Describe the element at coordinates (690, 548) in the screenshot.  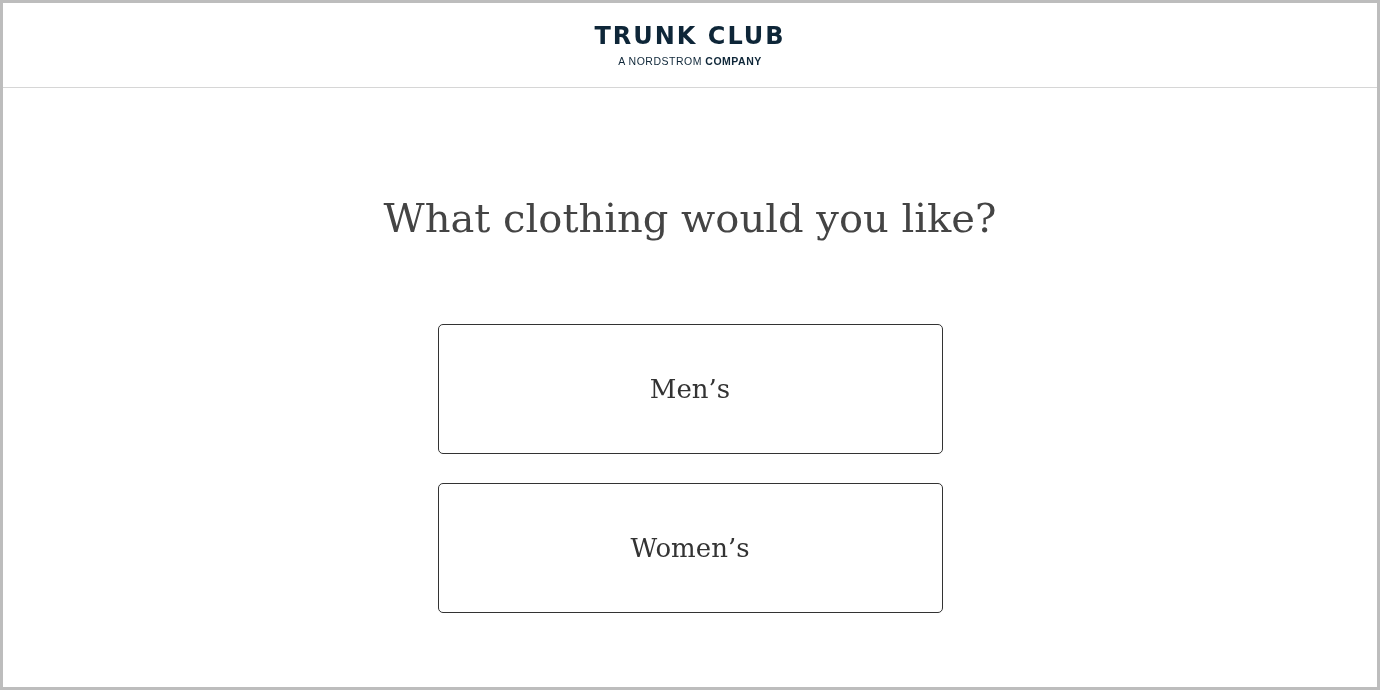
I see `option-button: Women’s` at that location.